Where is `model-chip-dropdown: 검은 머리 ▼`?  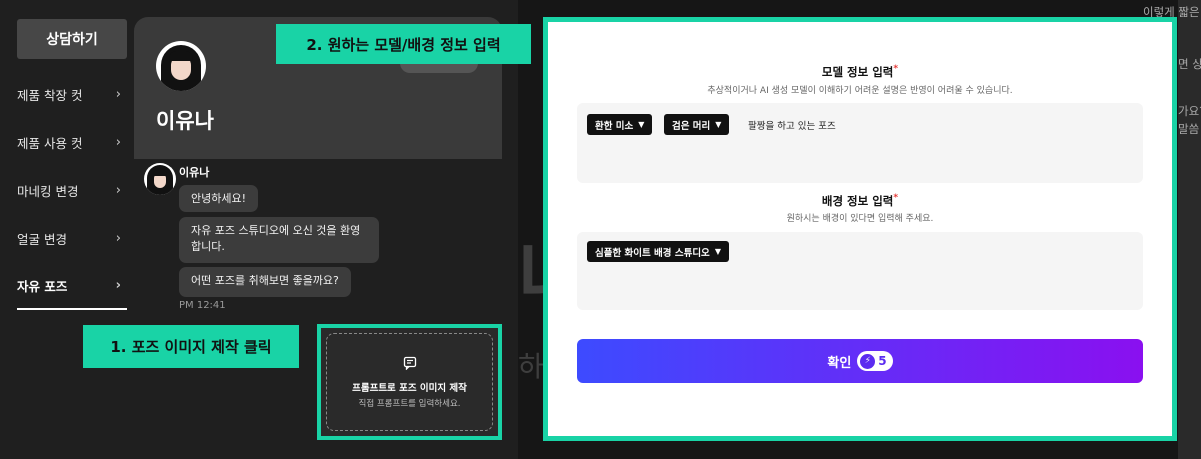
model-chip-dropdown: 검은 머리 ▼ is located at coordinates (697, 124).